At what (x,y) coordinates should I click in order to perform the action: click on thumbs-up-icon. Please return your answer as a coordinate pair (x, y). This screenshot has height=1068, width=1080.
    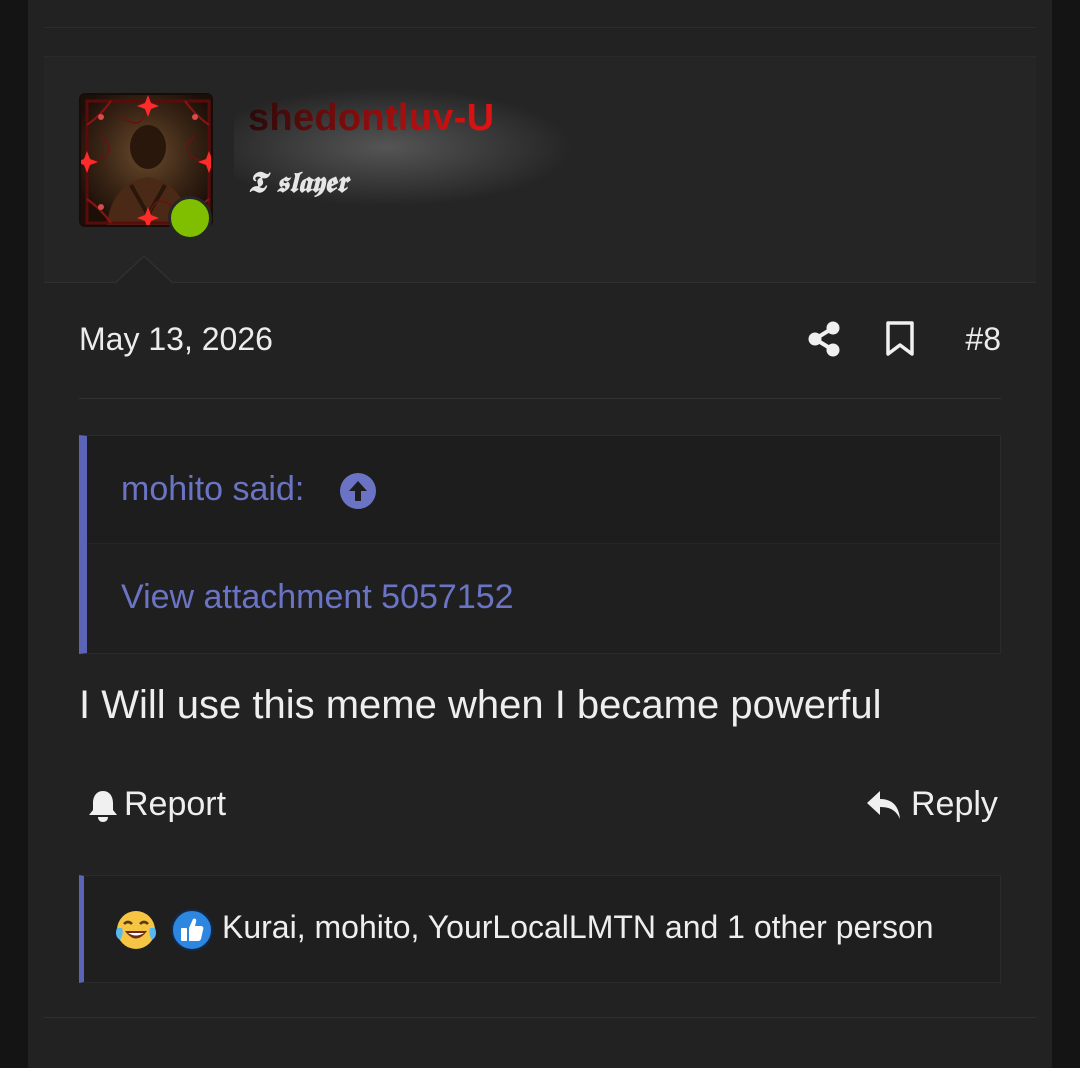
    Looking at the image, I should click on (192, 930).